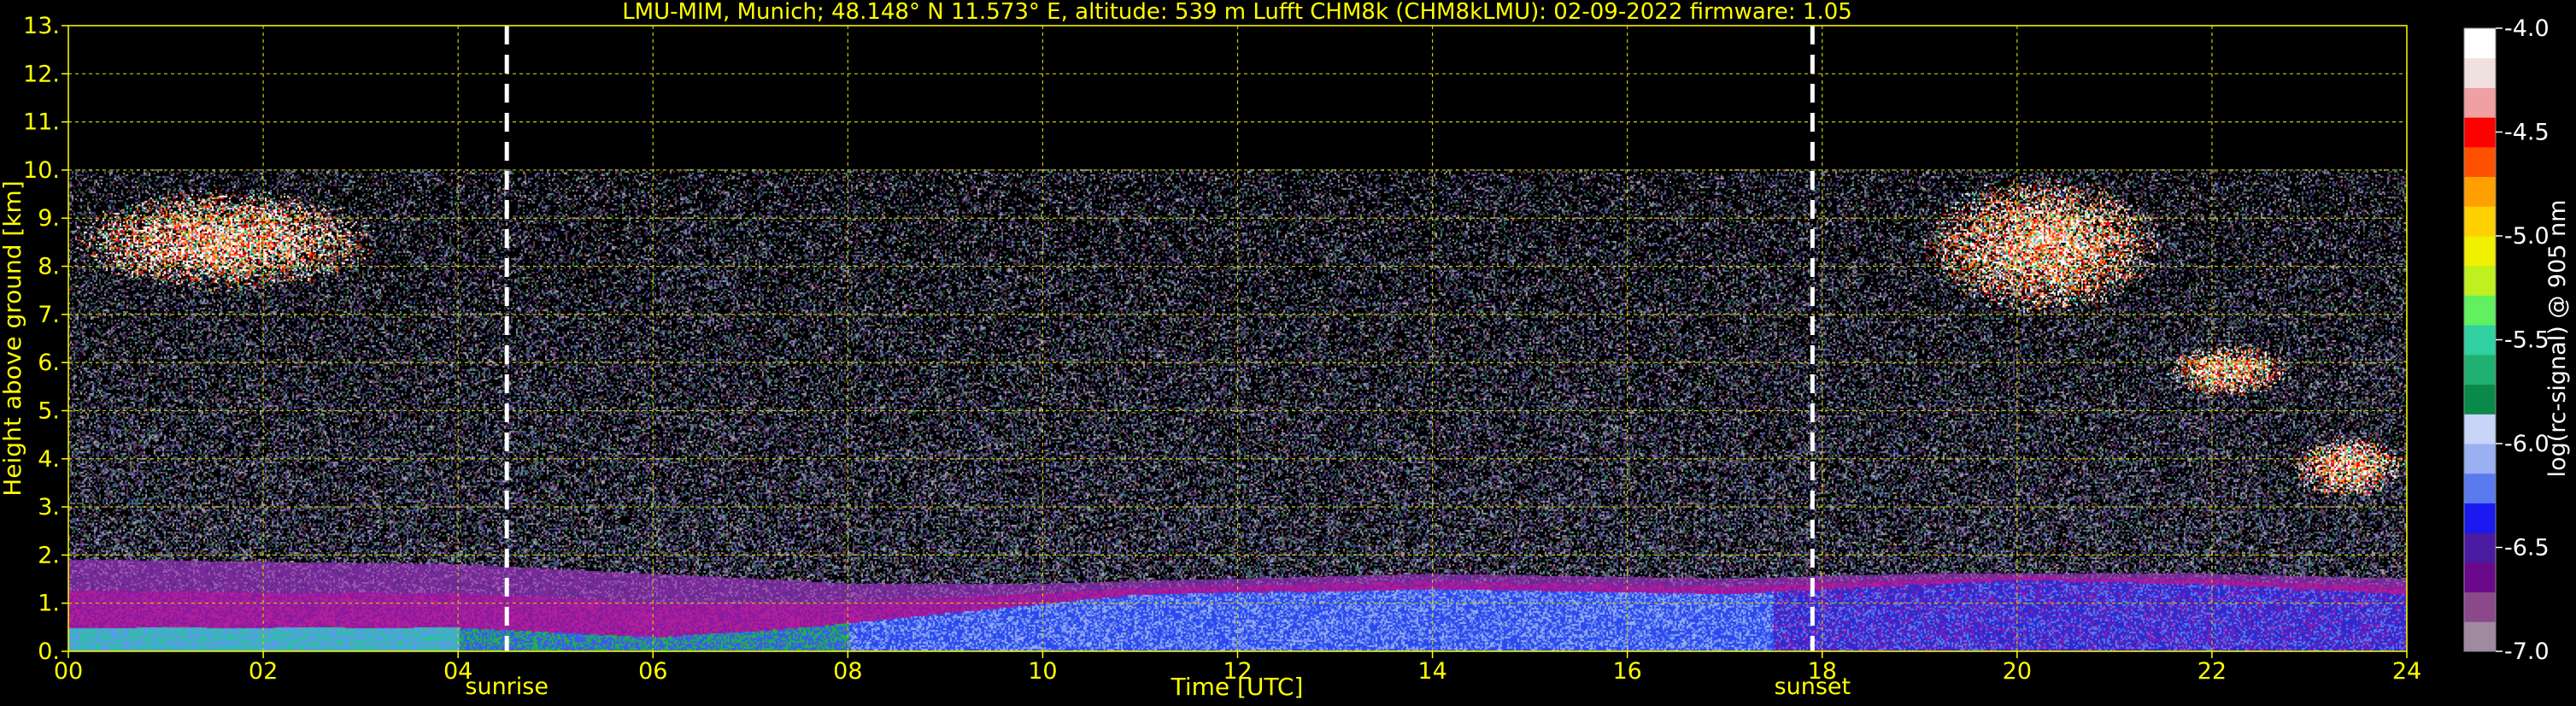 The image size is (2576, 706). Describe the element at coordinates (49, 267) in the screenshot. I see `y-tick-label: 8.` at that location.